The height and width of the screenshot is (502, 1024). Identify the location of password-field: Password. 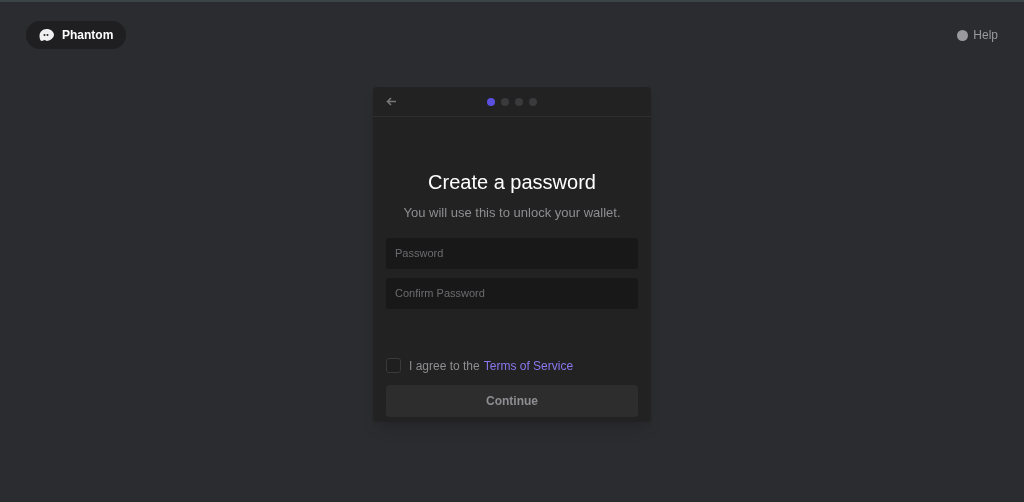
(512, 253).